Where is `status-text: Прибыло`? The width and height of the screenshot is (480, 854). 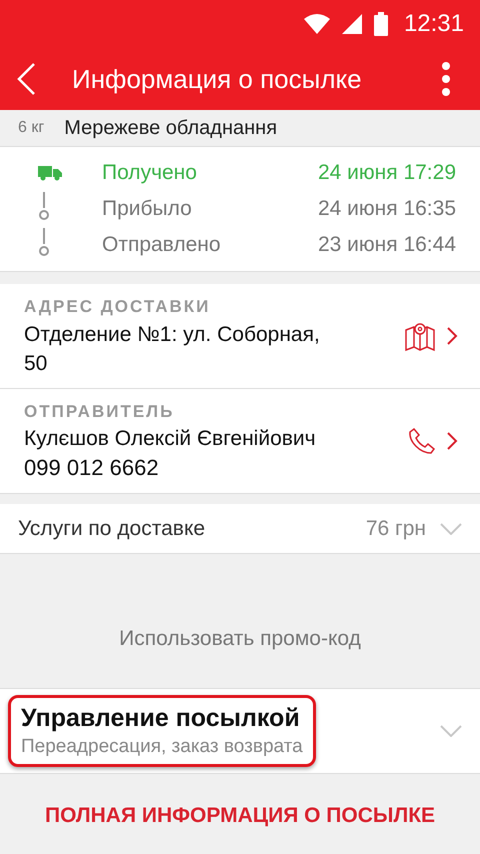
status-text: Прибыло is located at coordinates (147, 209).